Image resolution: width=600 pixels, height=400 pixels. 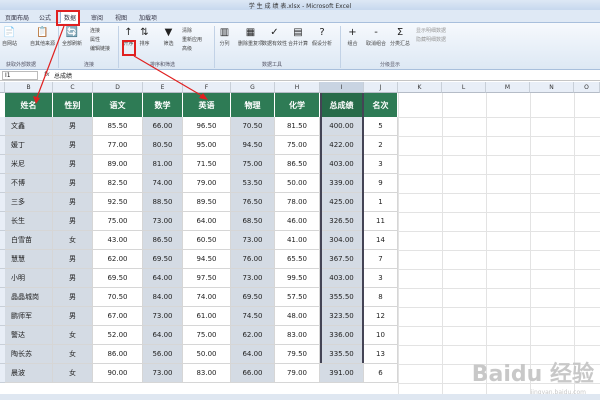 What do you see at coordinates (381, 259) in the screenshot?
I see `table-cell: 7` at bounding box center [381, 259].